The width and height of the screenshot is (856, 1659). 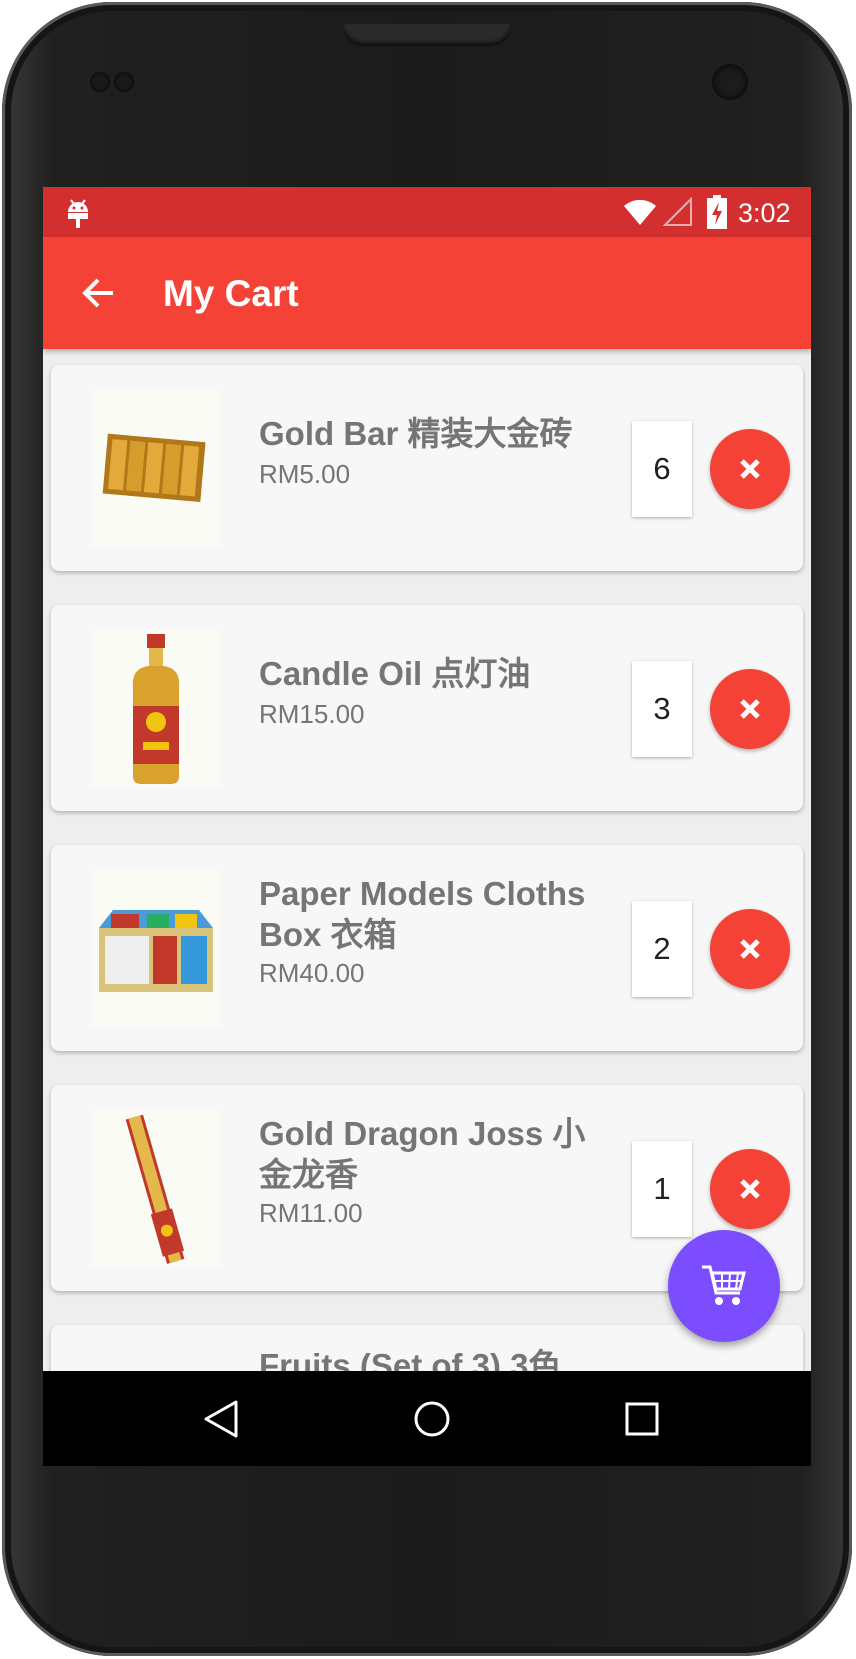 I want to click on app-toolbar: My Cart, so click(x=427, y=293).